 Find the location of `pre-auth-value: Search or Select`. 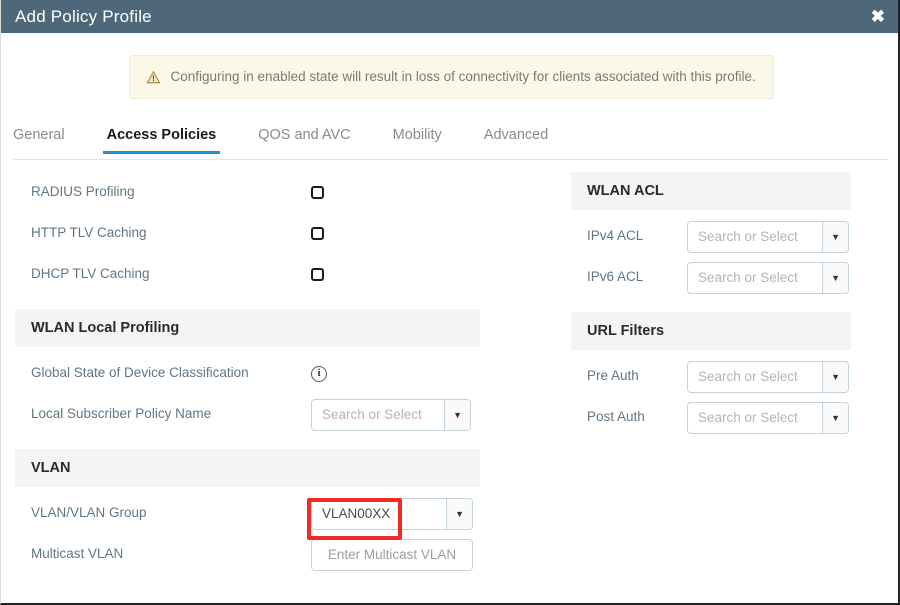

pre-auth-value: Search or Select is located at coordinates (755, 377).